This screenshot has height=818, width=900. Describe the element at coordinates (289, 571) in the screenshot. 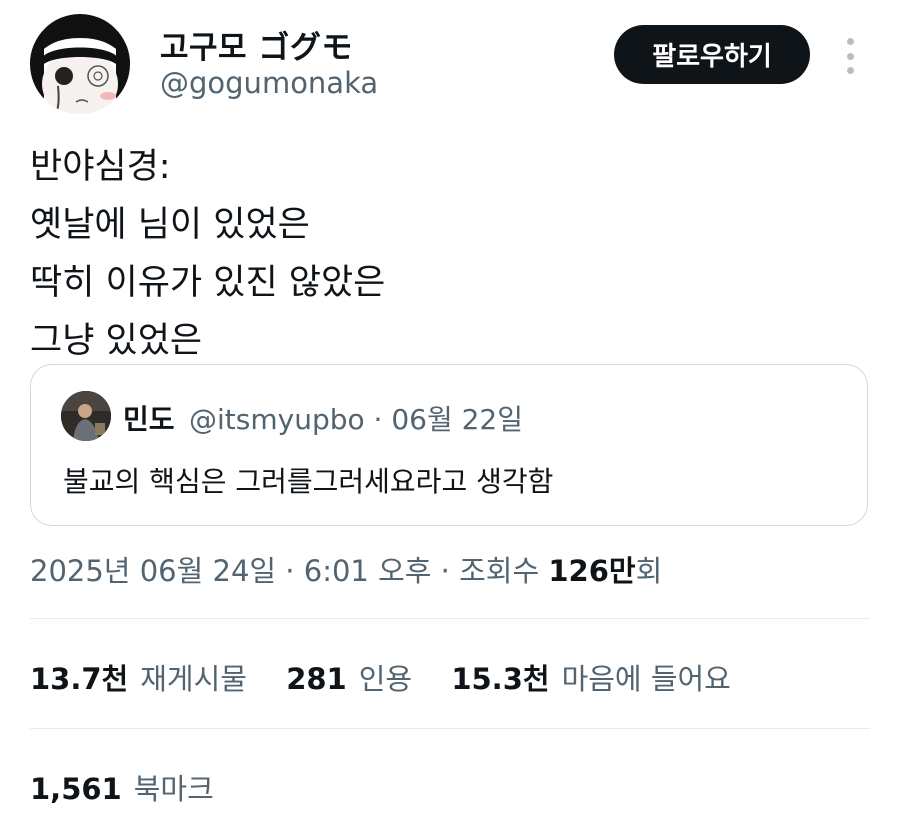

I see `timestamp-text: 2025년 06월 24일 · 6:01 오후 · 조회수` at that location.